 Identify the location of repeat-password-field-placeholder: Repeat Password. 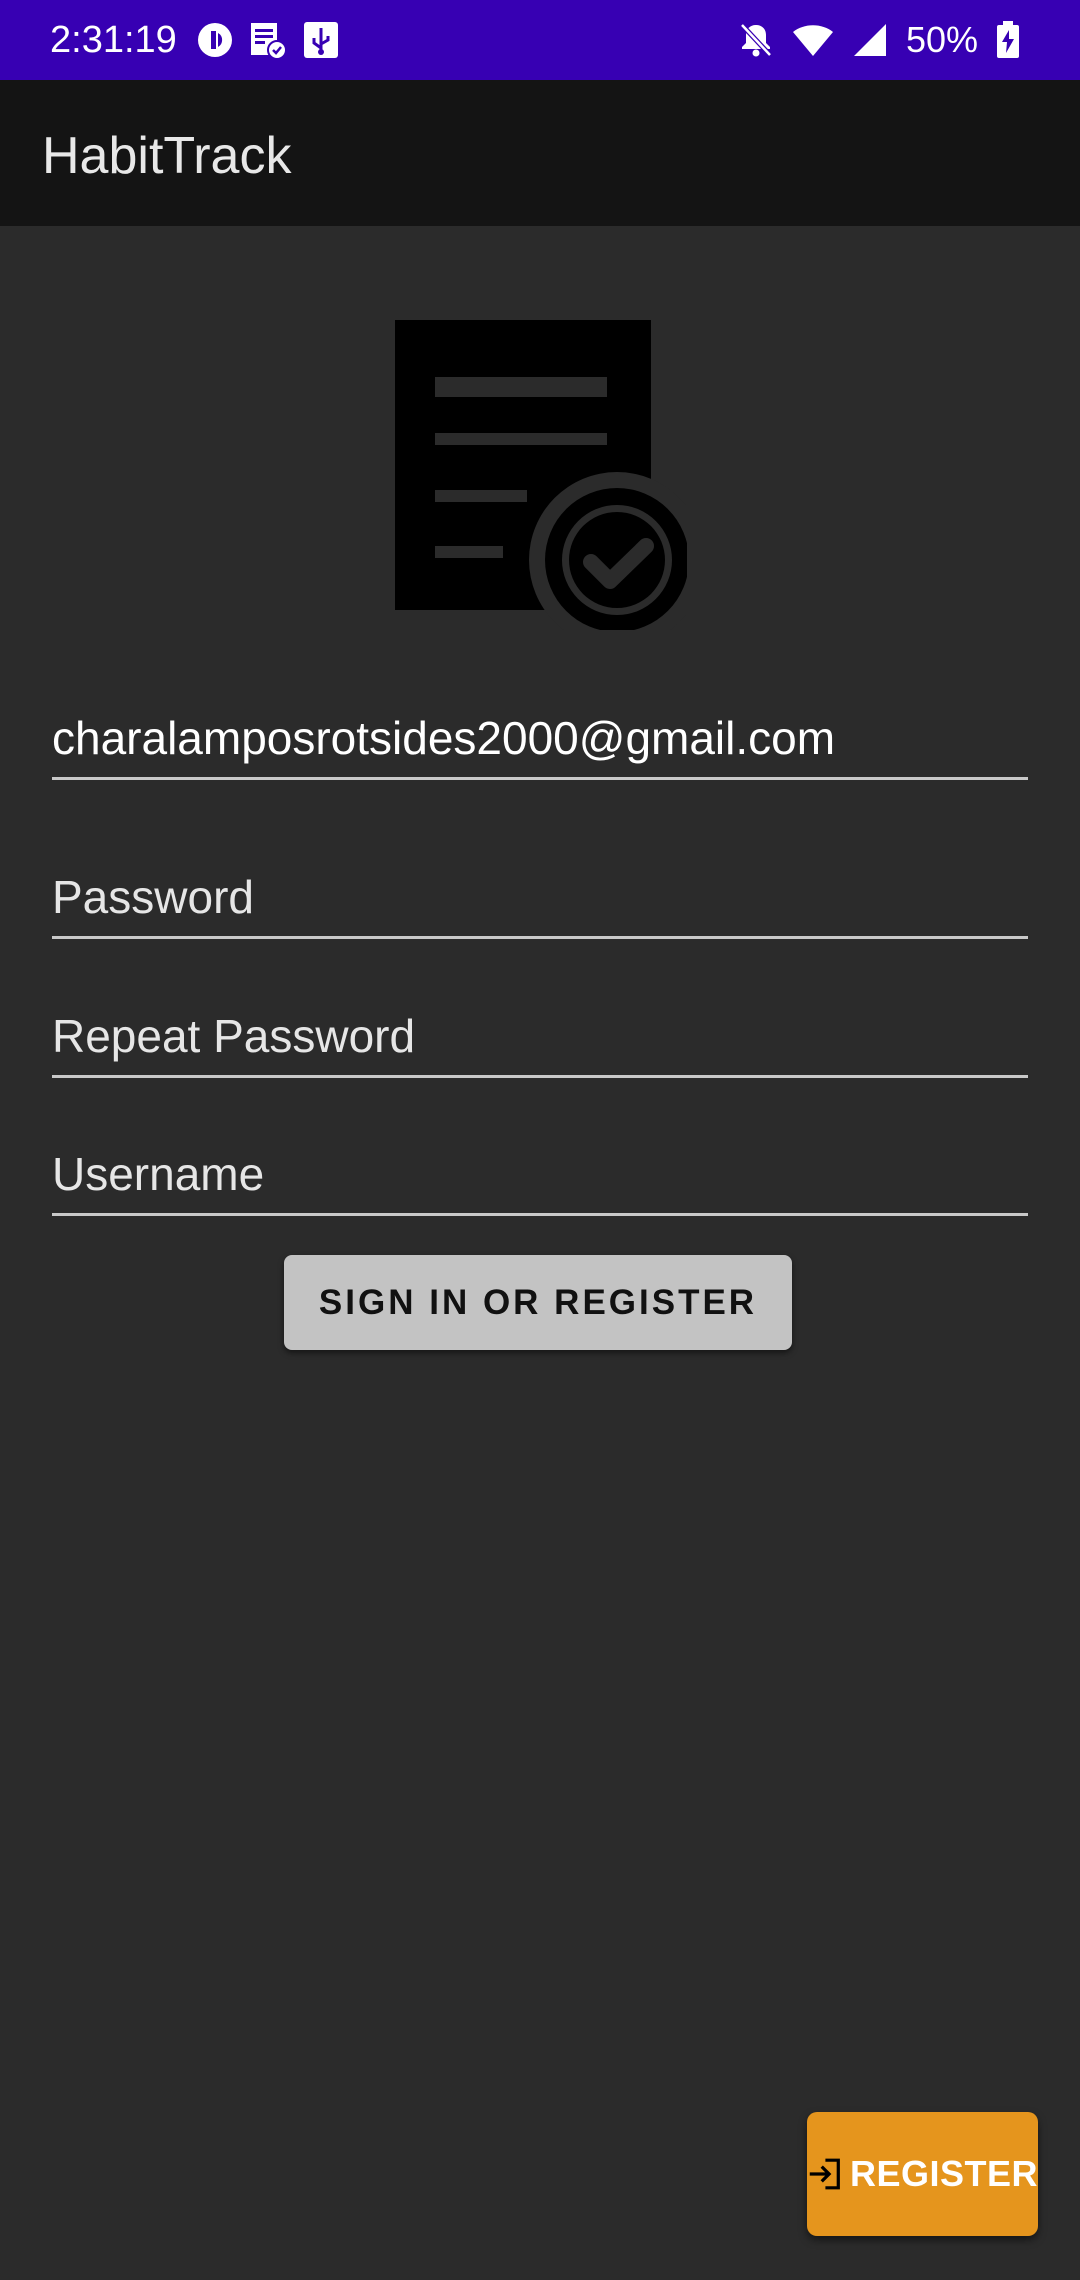
(234, 1036).